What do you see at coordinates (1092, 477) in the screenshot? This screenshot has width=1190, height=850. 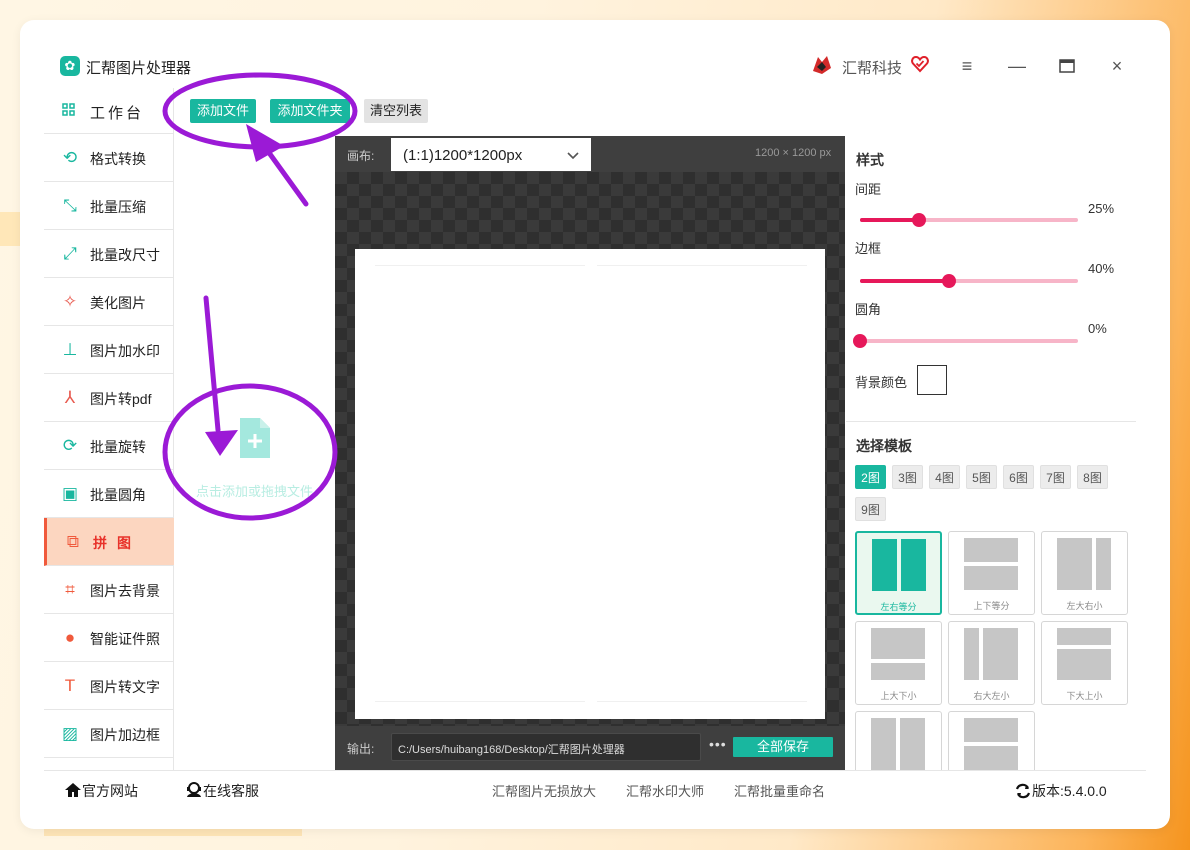 I see `template-count-button: 8图` at bounding box center [1092, 477].